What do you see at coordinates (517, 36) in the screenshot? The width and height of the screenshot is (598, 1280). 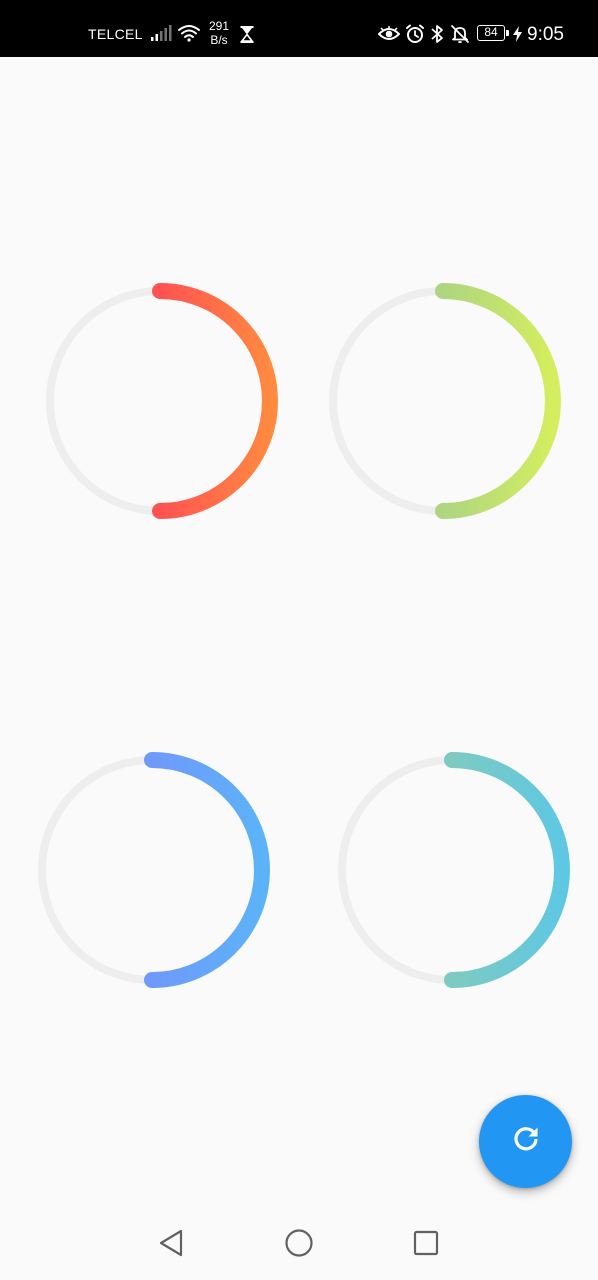 I see `charging-icon` at bounding box center [517, 36].